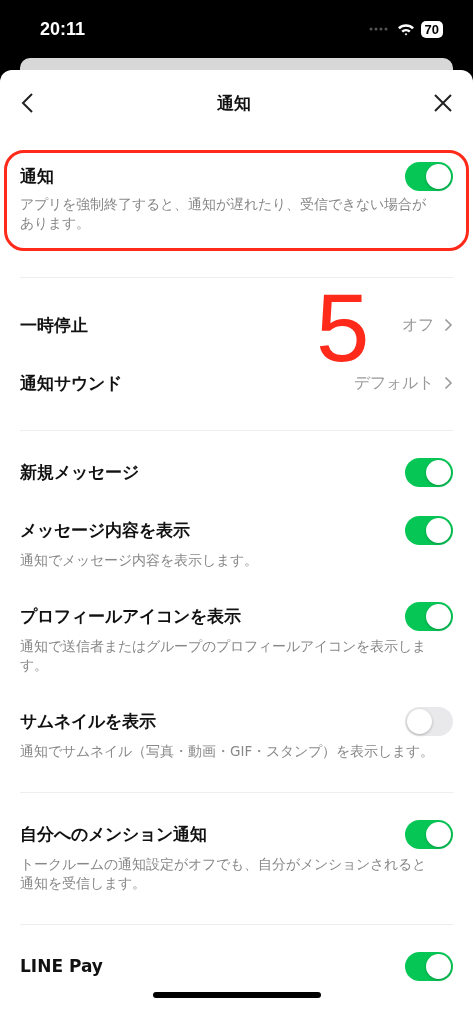  I want to click on setting-label: 一時停止, so click(54, 325).